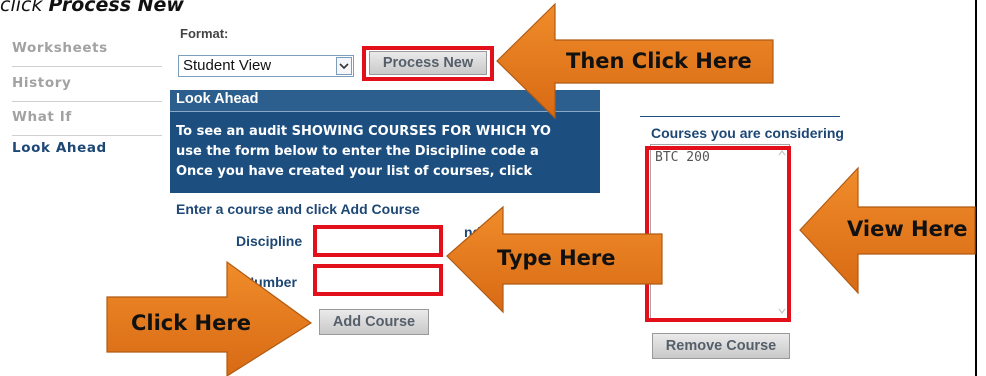  What do you see at coordinates (191, 323) in the screenshot?
I see `callout-click-here: Click Here` at bounding box center [191, 323].